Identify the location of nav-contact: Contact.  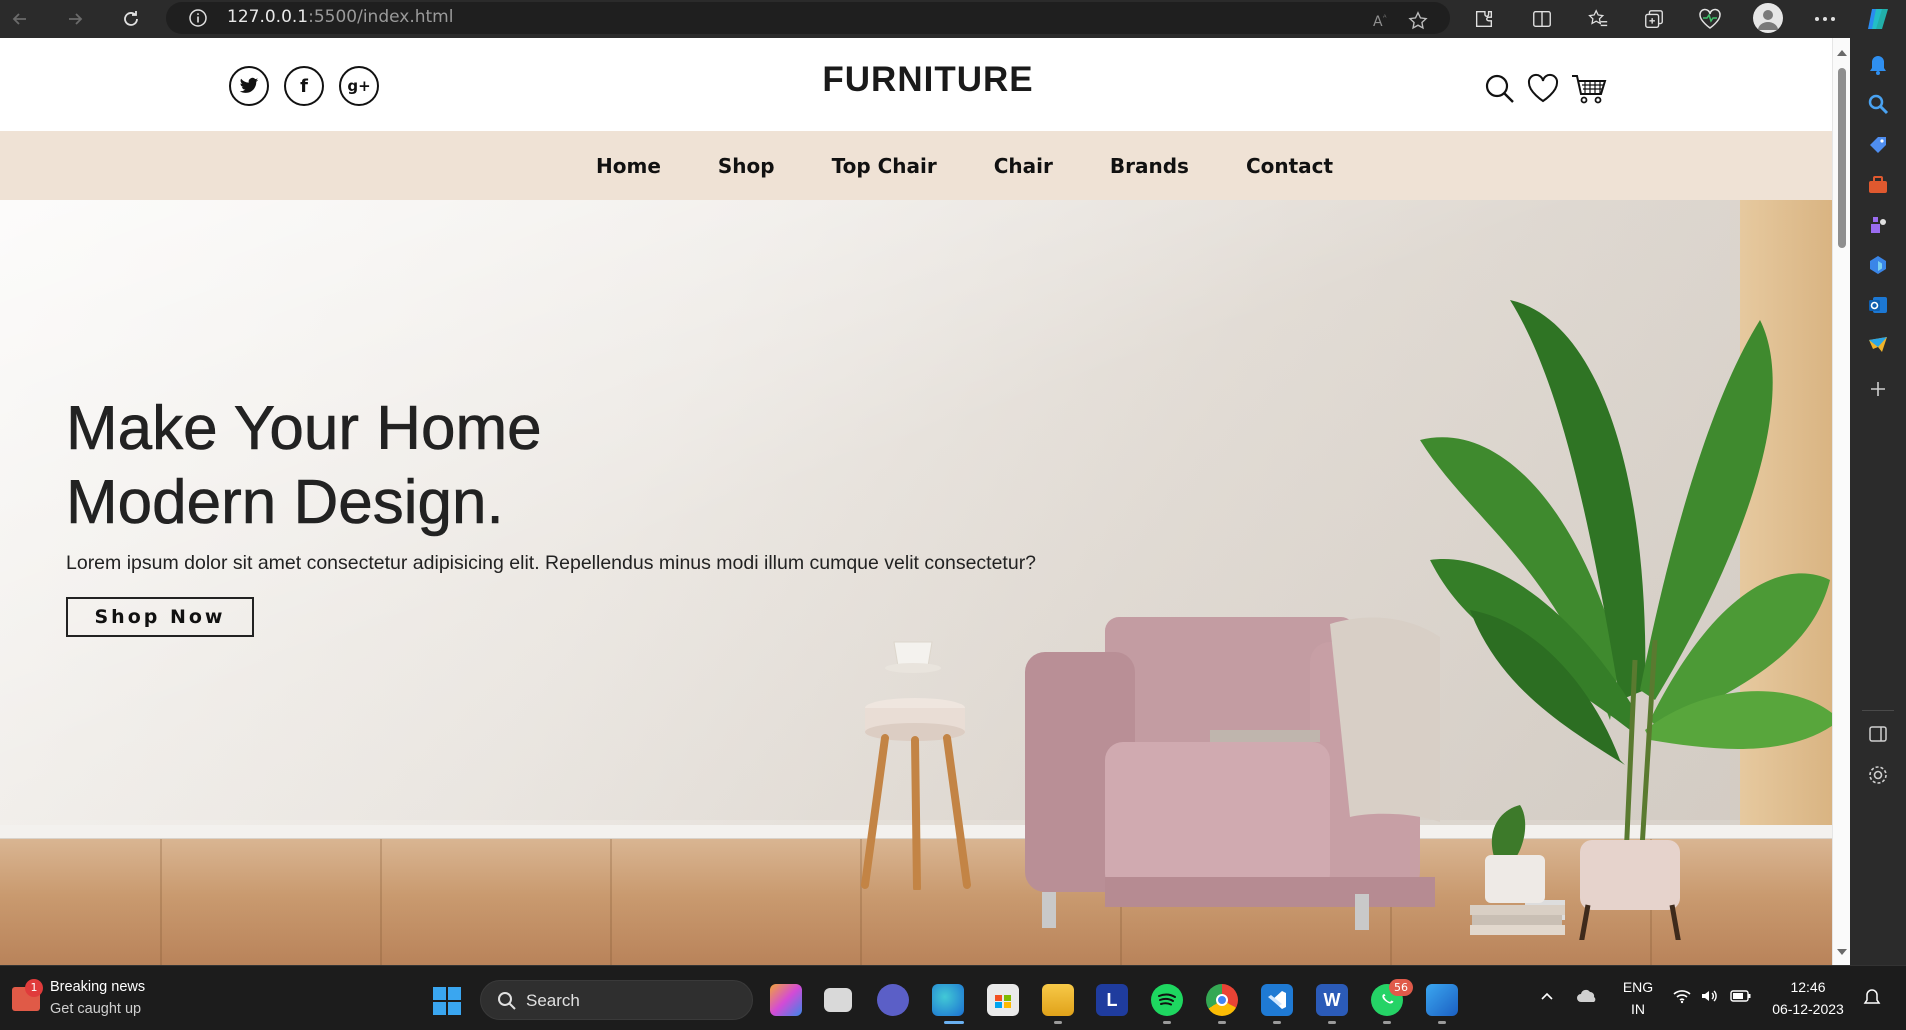
(1289, 166).